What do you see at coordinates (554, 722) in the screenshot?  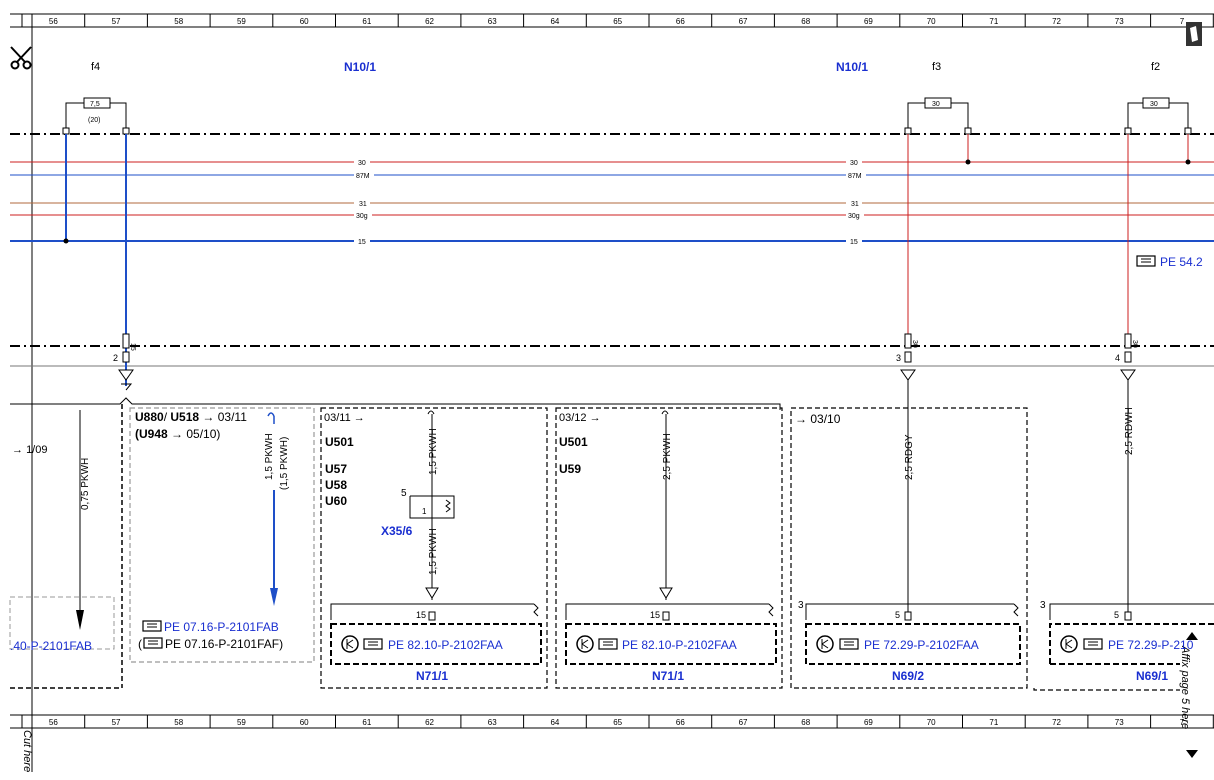 I see `ruler-number: 64` at bounding box center [554, 722].